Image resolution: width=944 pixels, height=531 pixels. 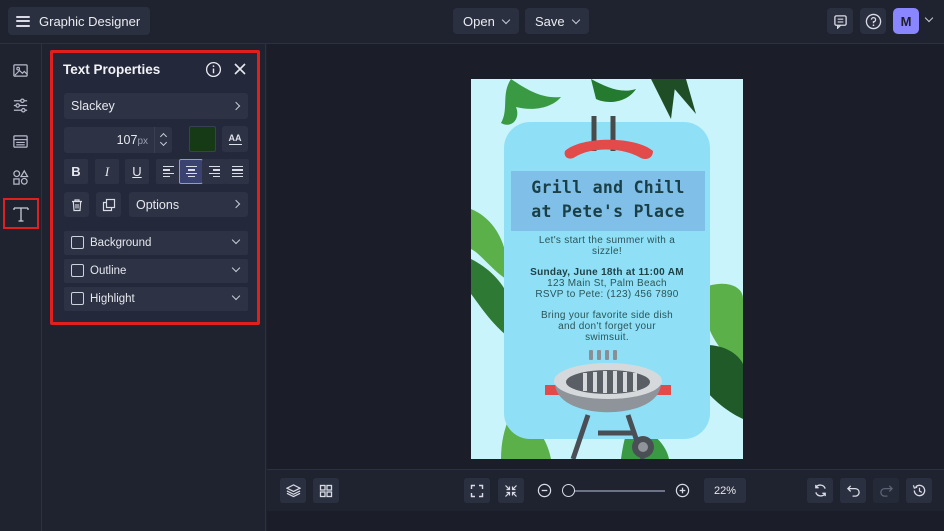 I want to click on info-icon, so click(x=213, y=69).